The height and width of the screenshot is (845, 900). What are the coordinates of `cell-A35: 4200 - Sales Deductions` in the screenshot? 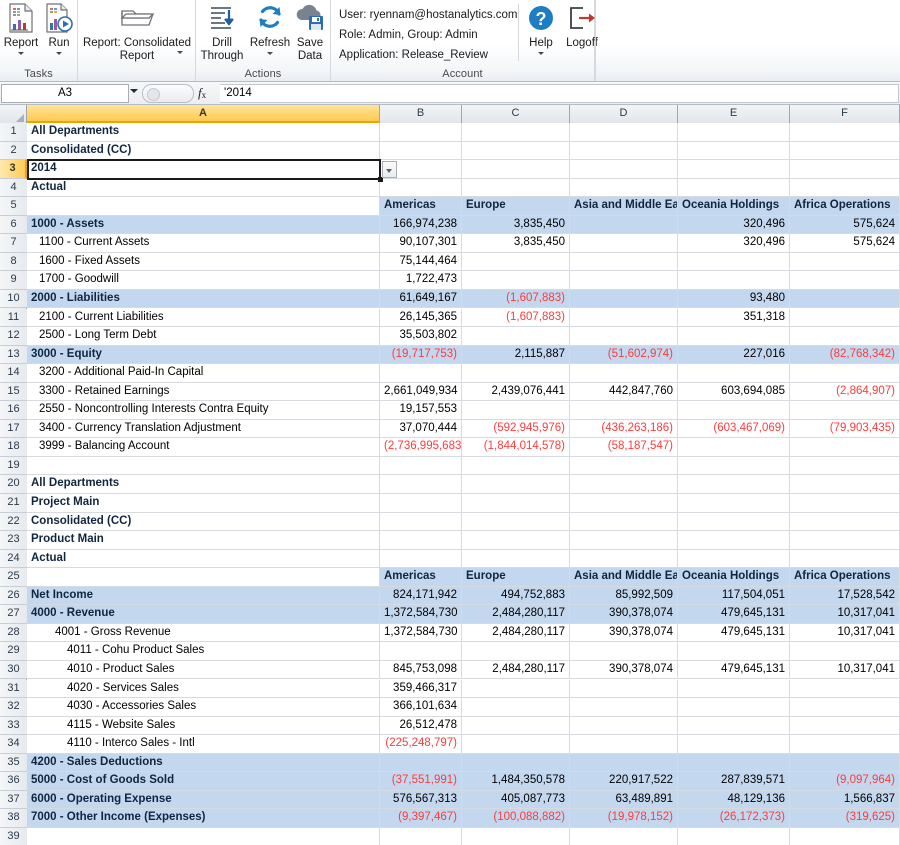 It's located at (203, 762).